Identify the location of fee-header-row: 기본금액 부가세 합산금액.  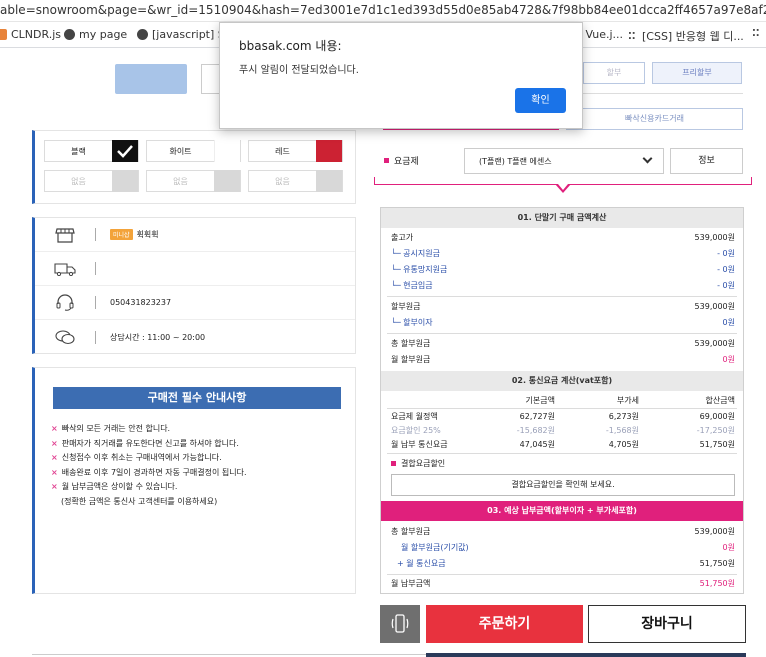
(563, 400).